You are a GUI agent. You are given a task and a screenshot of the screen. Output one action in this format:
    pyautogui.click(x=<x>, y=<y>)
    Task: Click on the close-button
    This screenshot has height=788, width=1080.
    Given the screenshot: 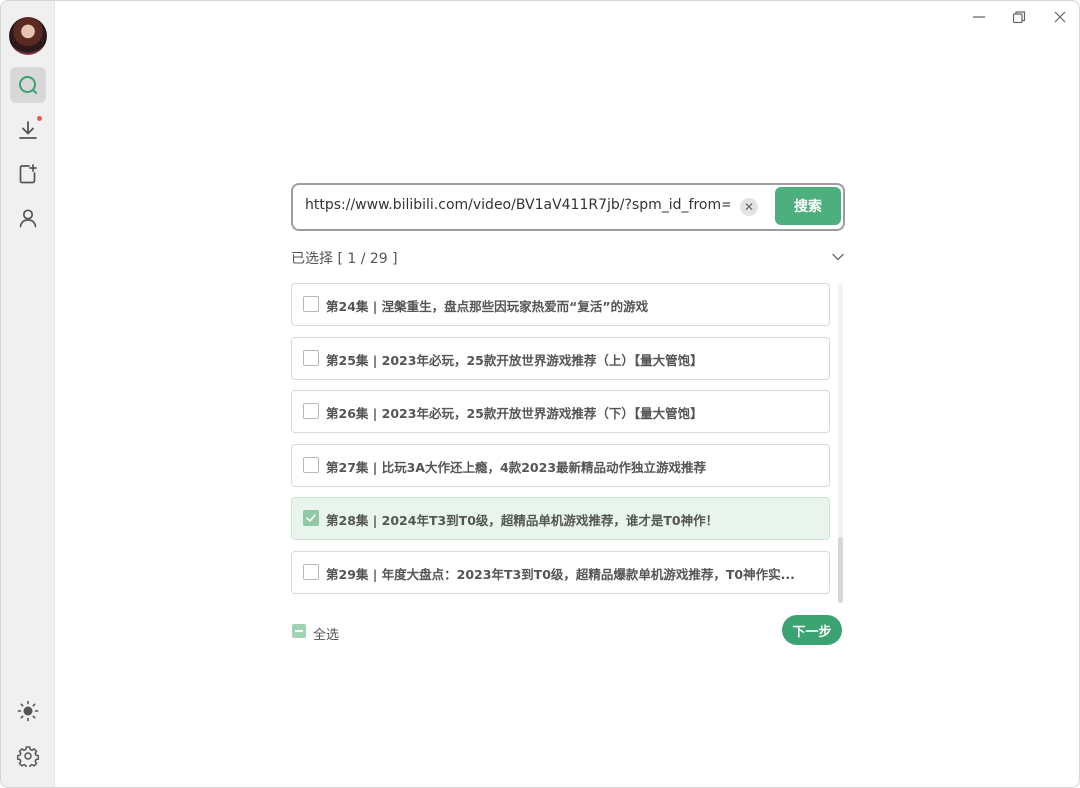 What is the action you would take?
    pyautogui.click(x=1060, y=17)
    